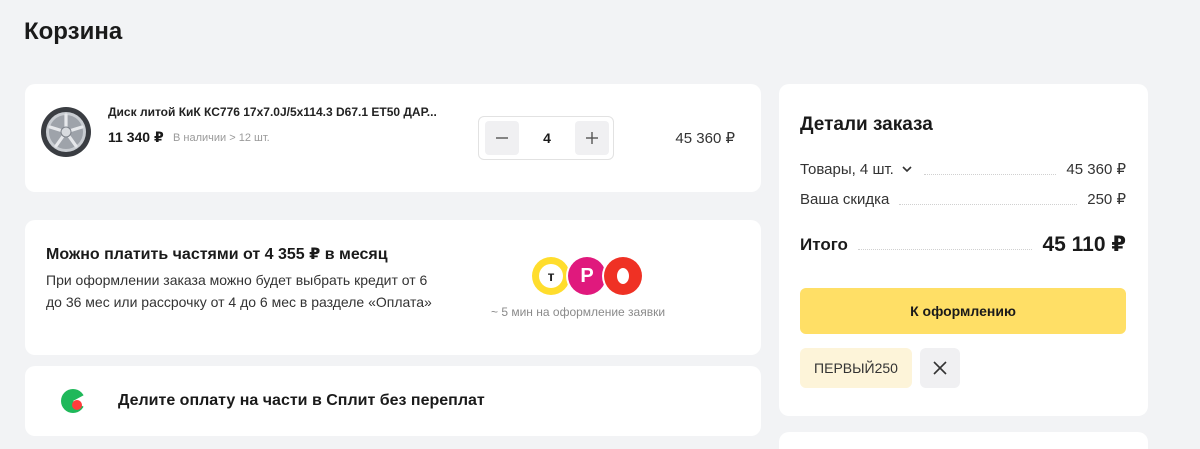 The height and width of the screenshot is (449, 1200). Describe the element at coordinates (963, 199) in the screenshot. I see `discount-row: Ваша скидка 250 ₽` at that location.